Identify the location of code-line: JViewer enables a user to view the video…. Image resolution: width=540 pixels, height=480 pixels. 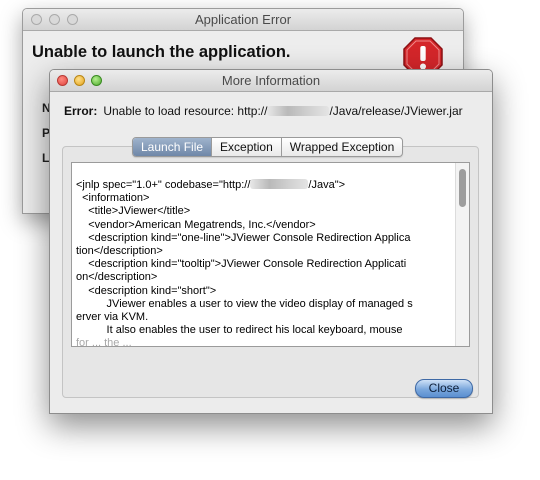
(244, 303).